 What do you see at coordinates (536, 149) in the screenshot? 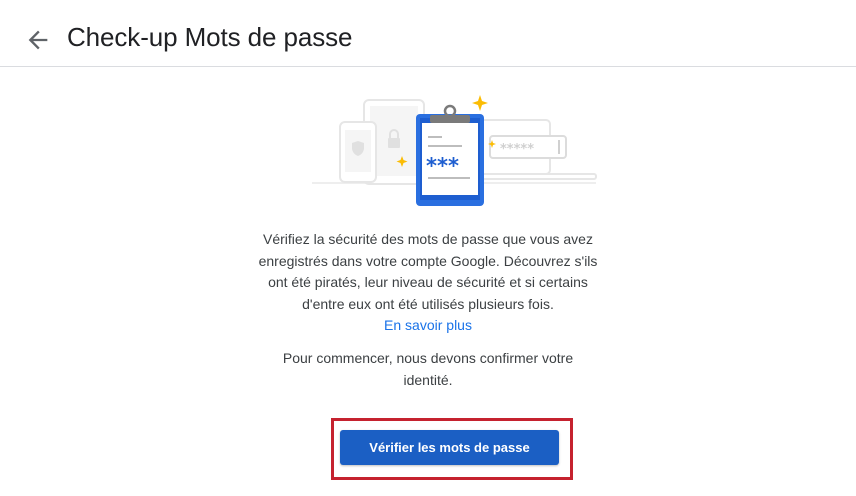
I see `laptop-password-field-icon: *****` at bounding box center [536, 149].